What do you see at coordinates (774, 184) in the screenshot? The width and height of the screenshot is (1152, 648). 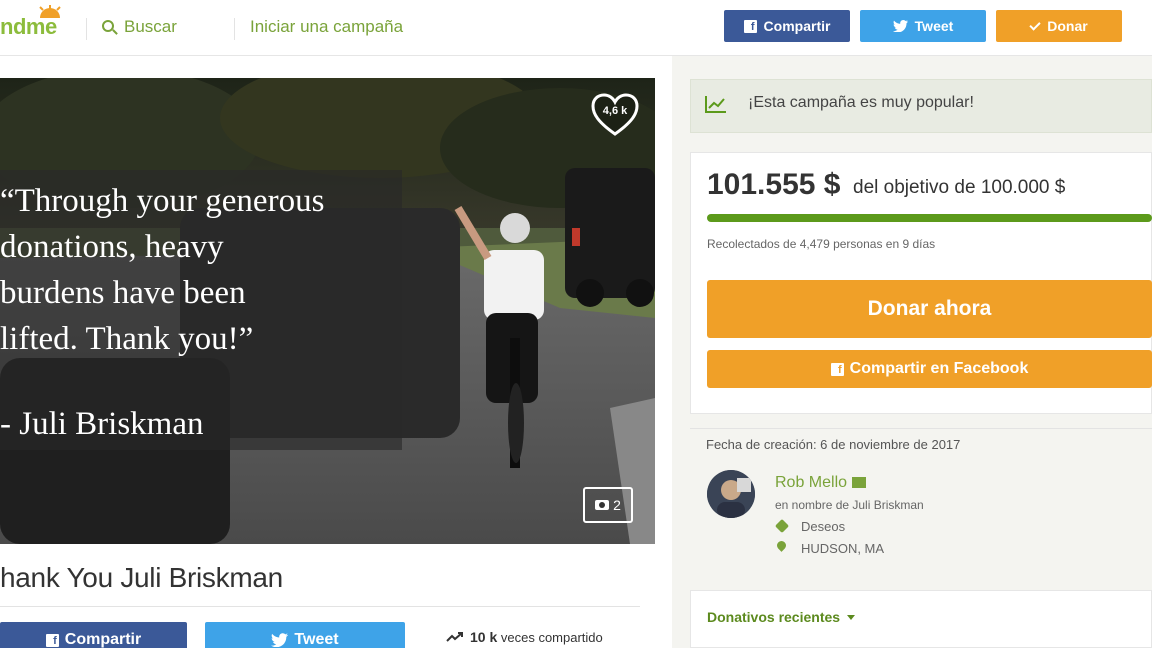 I see `amount-raised: 101.555 $` at bounding box center [774, 184].